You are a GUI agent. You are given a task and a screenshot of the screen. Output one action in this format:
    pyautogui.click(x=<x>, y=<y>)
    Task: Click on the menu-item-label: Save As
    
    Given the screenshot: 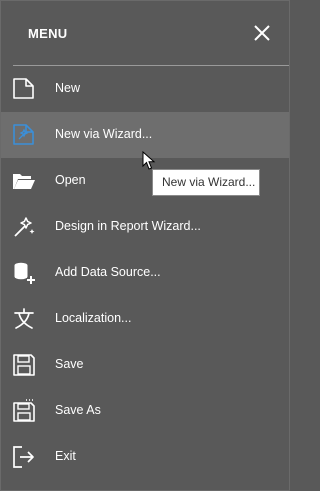 What is the action you would take?
    pyautogui.click(x=78, y=410)
    